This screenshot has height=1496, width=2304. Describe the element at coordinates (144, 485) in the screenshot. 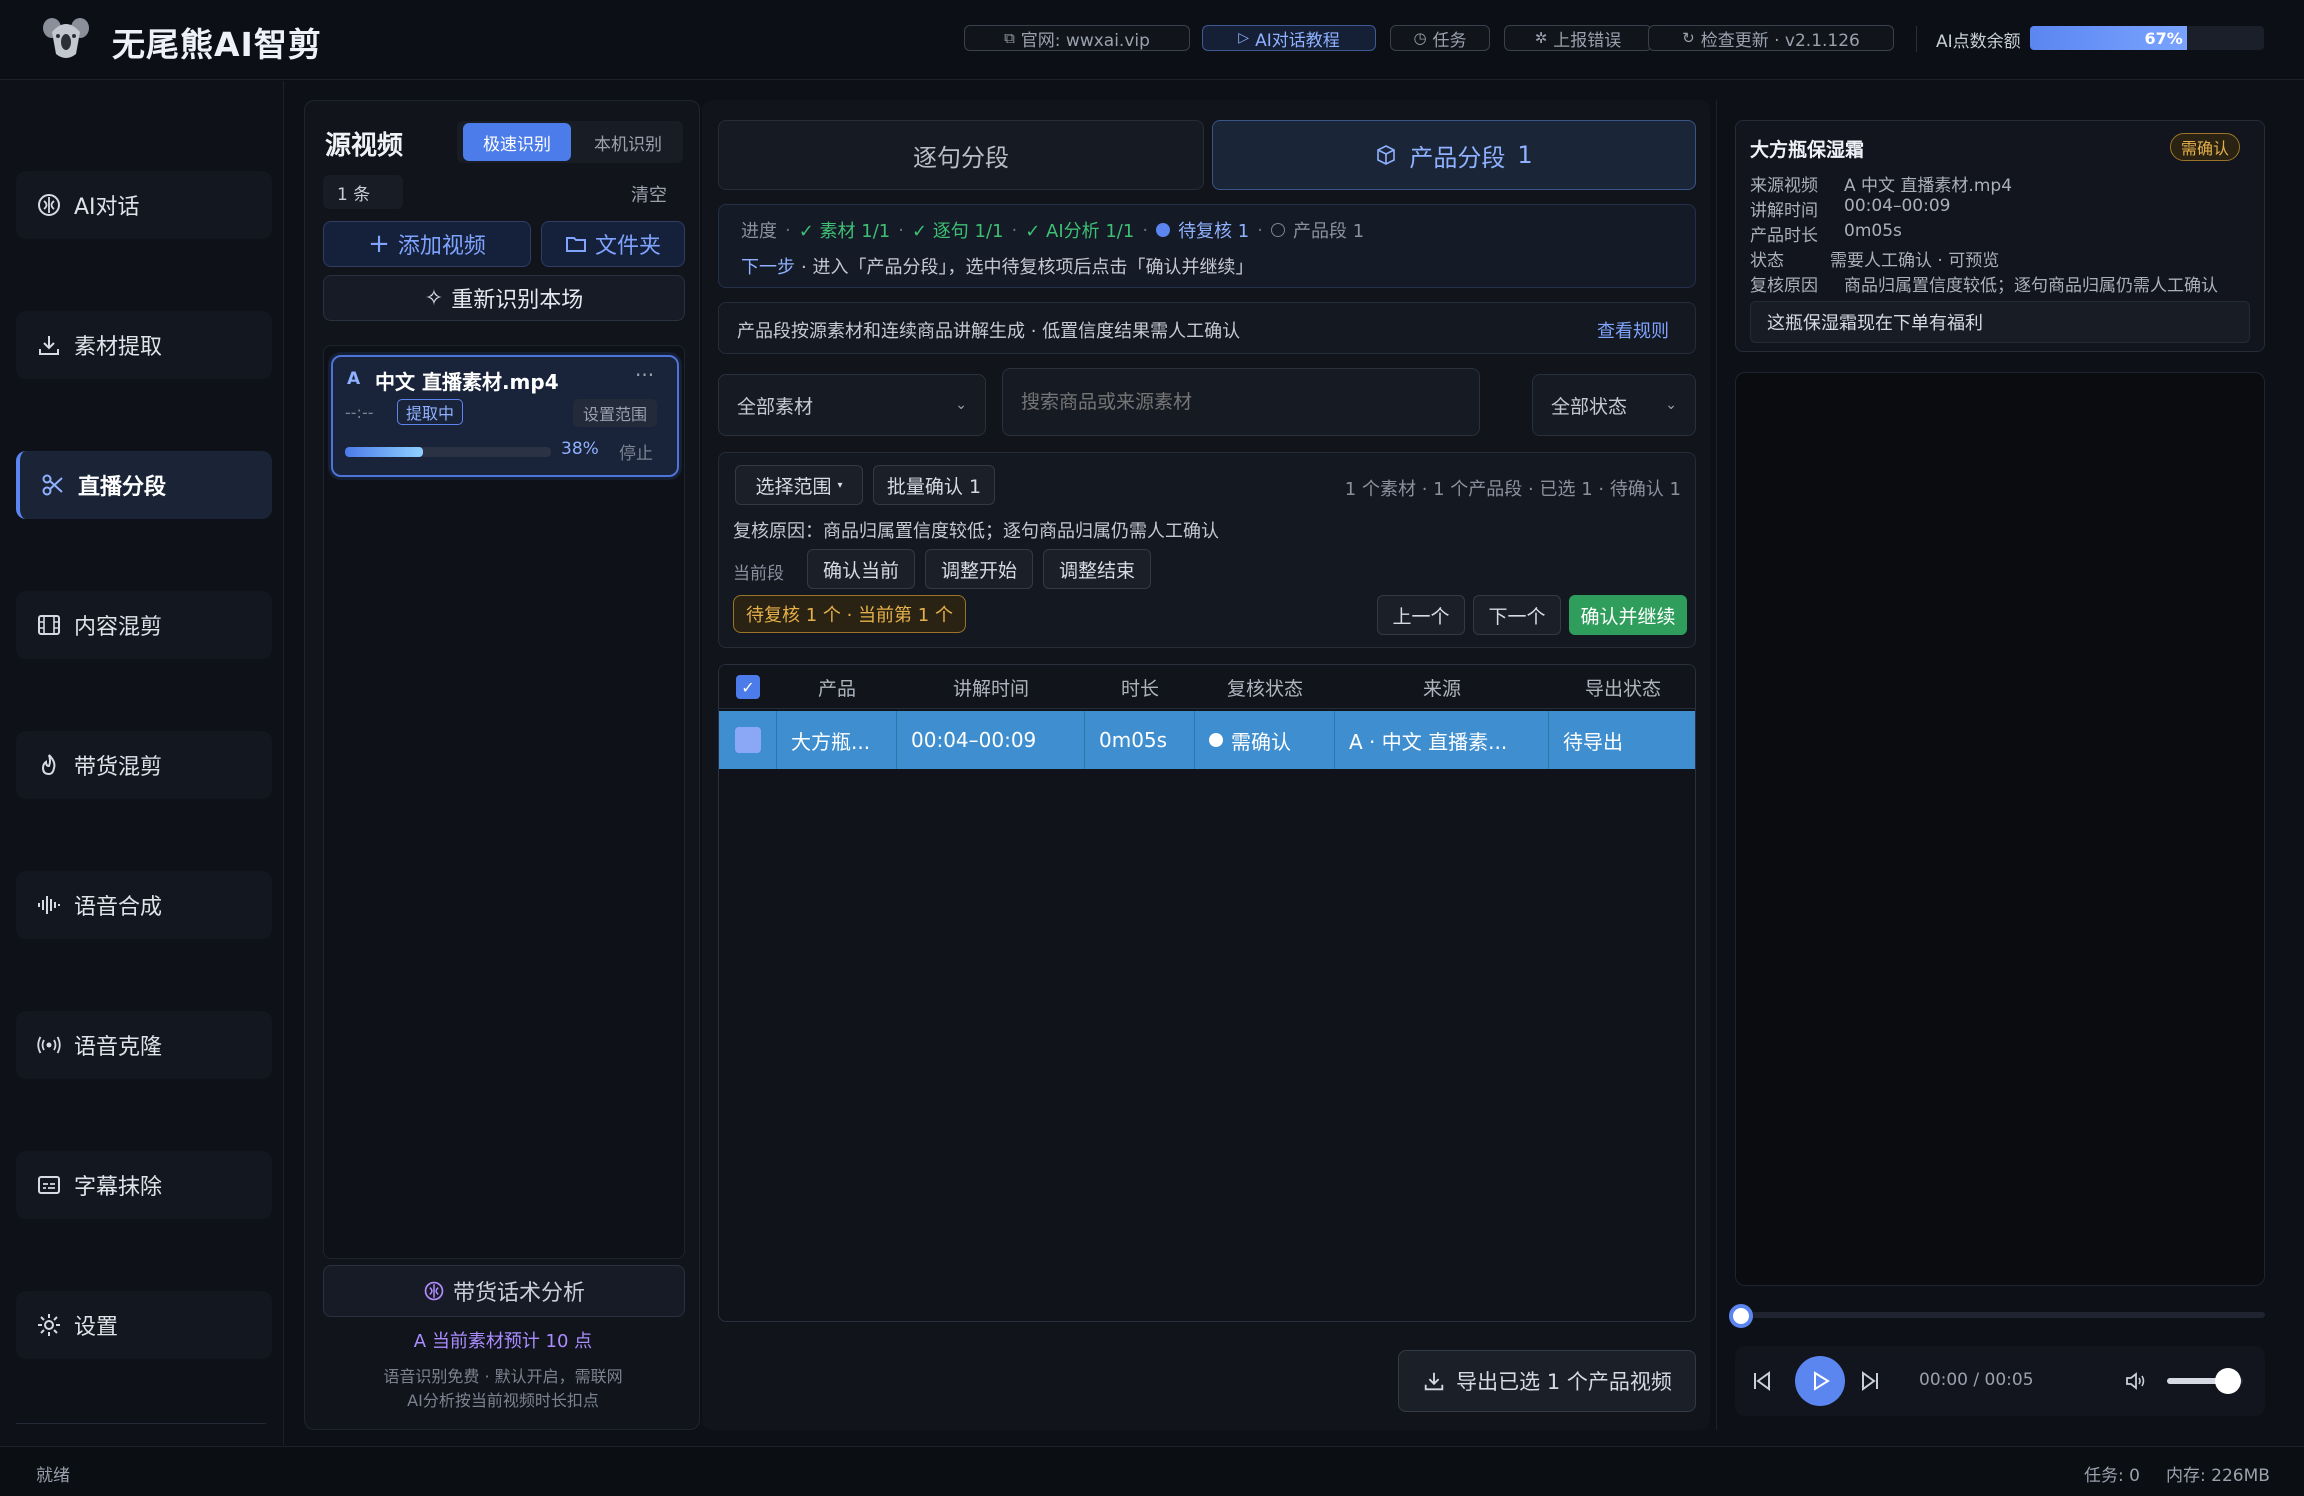

I see `sidebar-item-live-segment: 直播分段` at that location.